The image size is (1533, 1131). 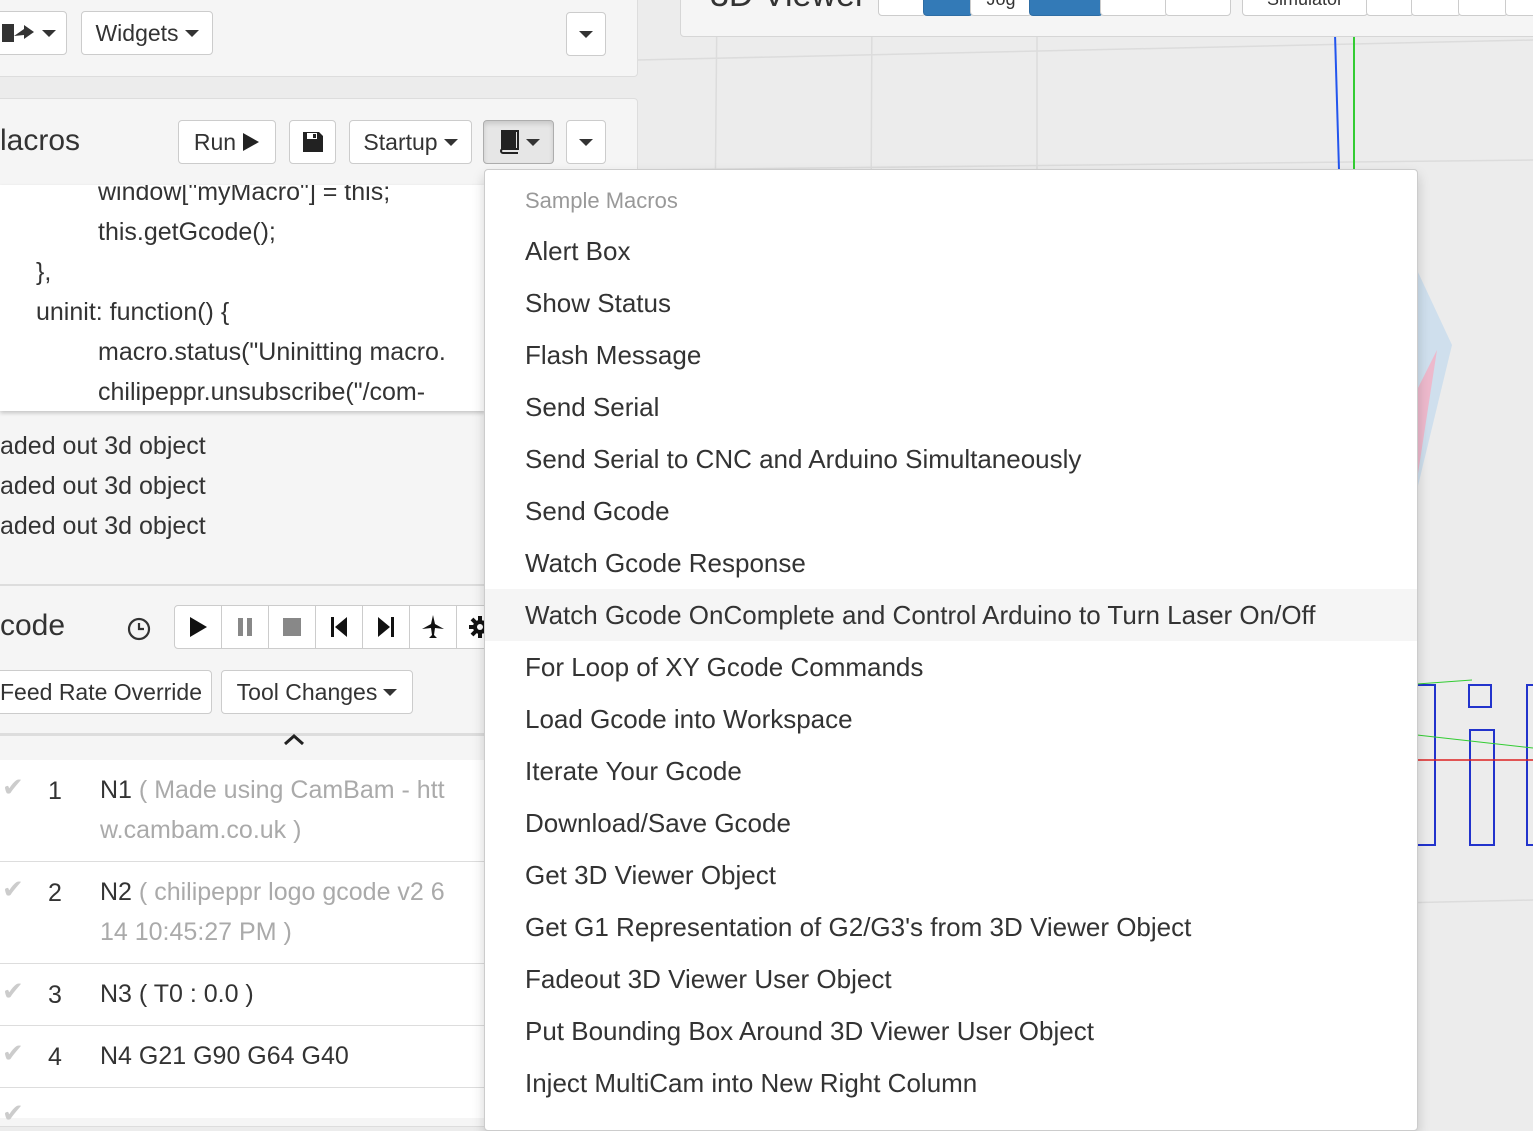 I want to click on menu-item-alert-box: Alert Box, so click(x=951, y=251).